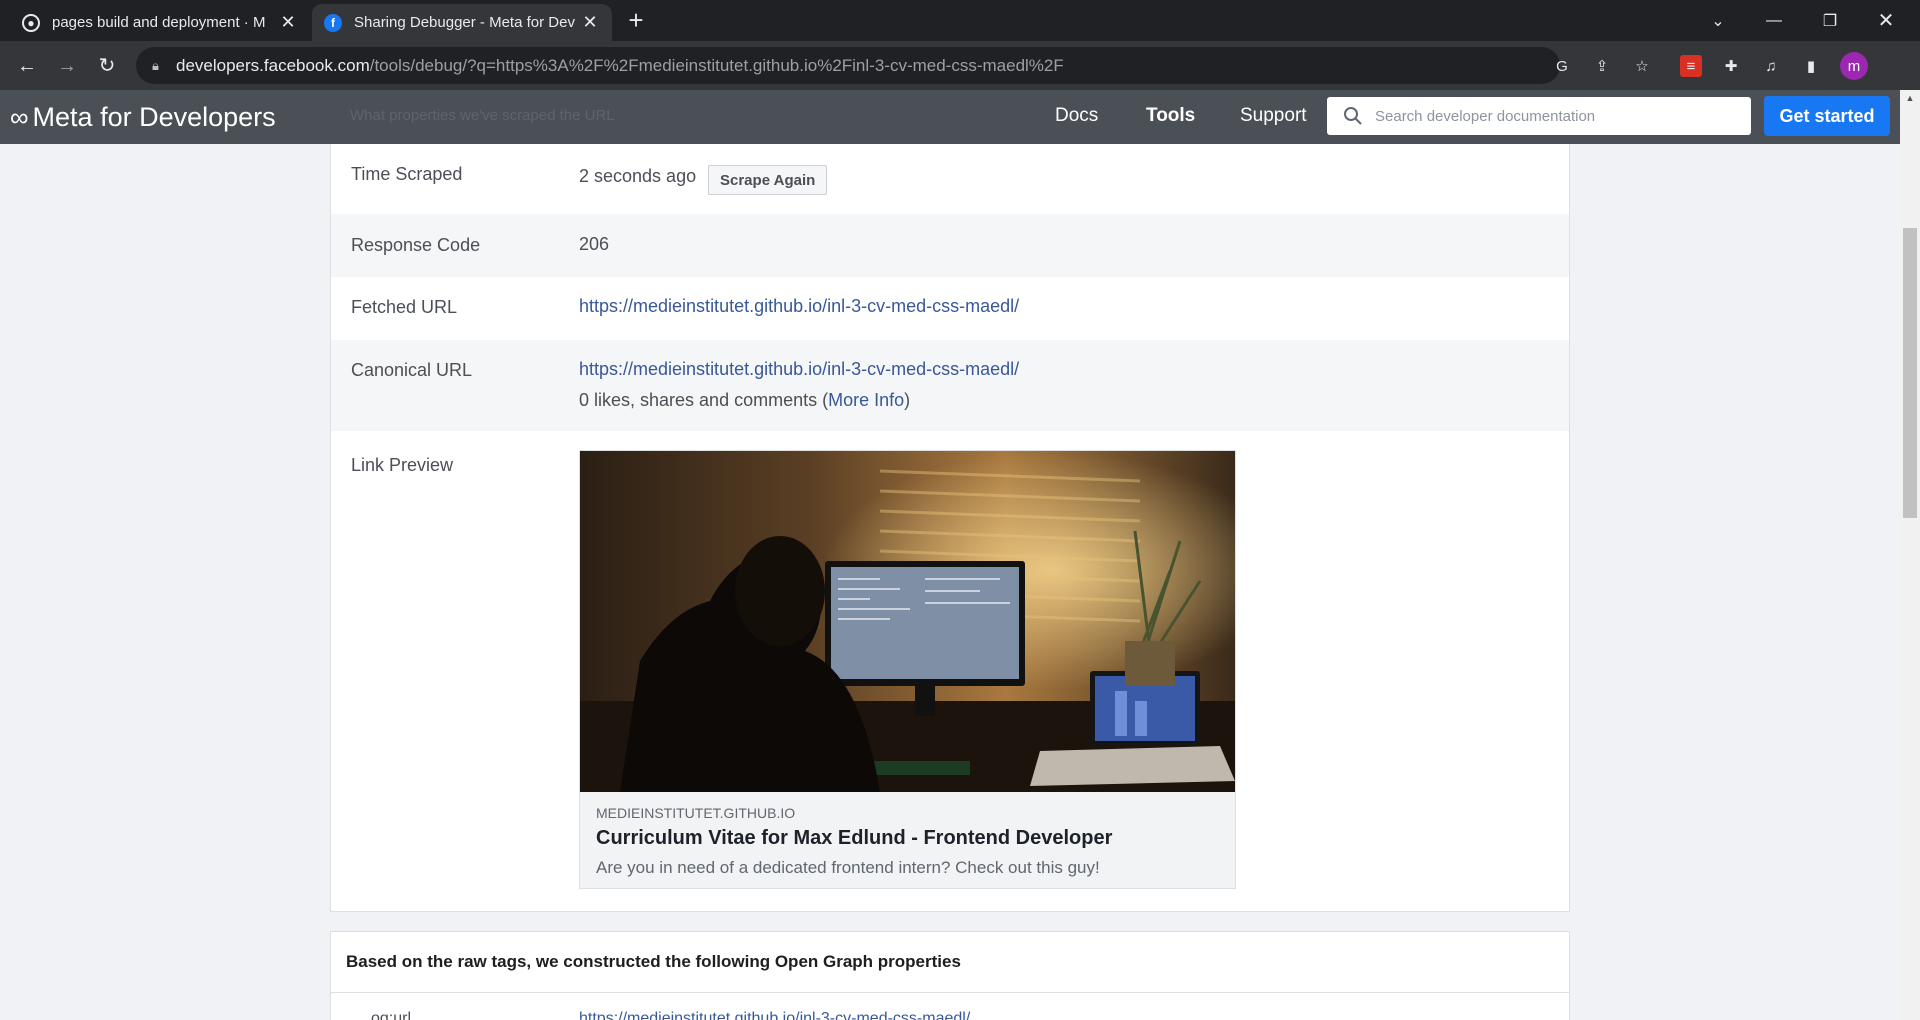 Image resolution: width=1920 pixels, height=1020 pixels. What do you see at coordinates (416, 245) in the screenshot?
I see `row-label: Response Code` at bounding box center [416, 245].